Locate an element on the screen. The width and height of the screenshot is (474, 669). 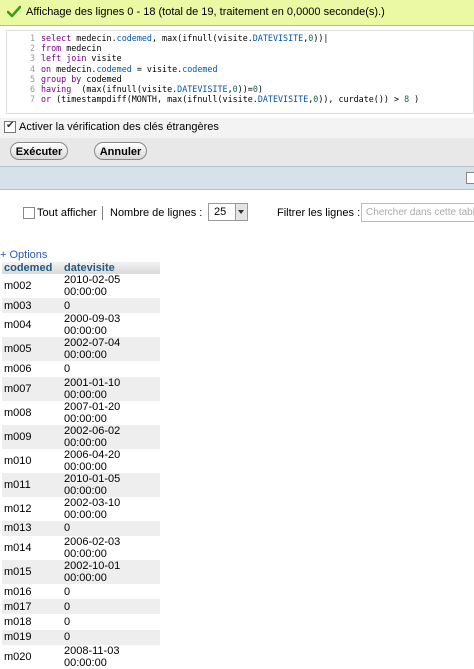
options-link: + Options is located at coordinates (23, 255).